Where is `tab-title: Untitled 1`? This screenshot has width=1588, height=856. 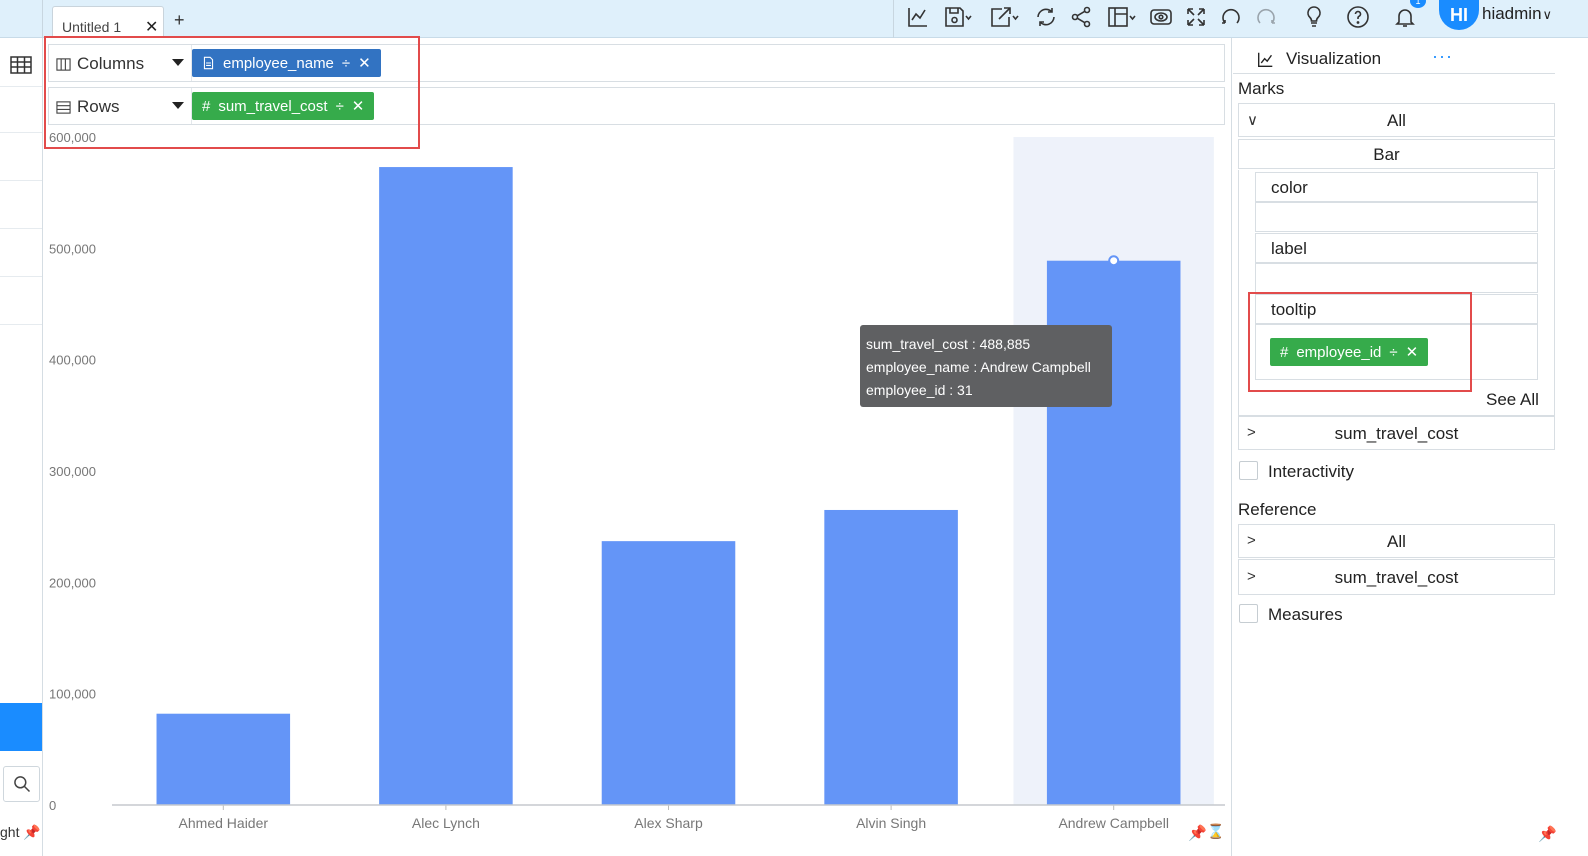 tab-title: Untitled 1 is located at coordinates (92, 27).